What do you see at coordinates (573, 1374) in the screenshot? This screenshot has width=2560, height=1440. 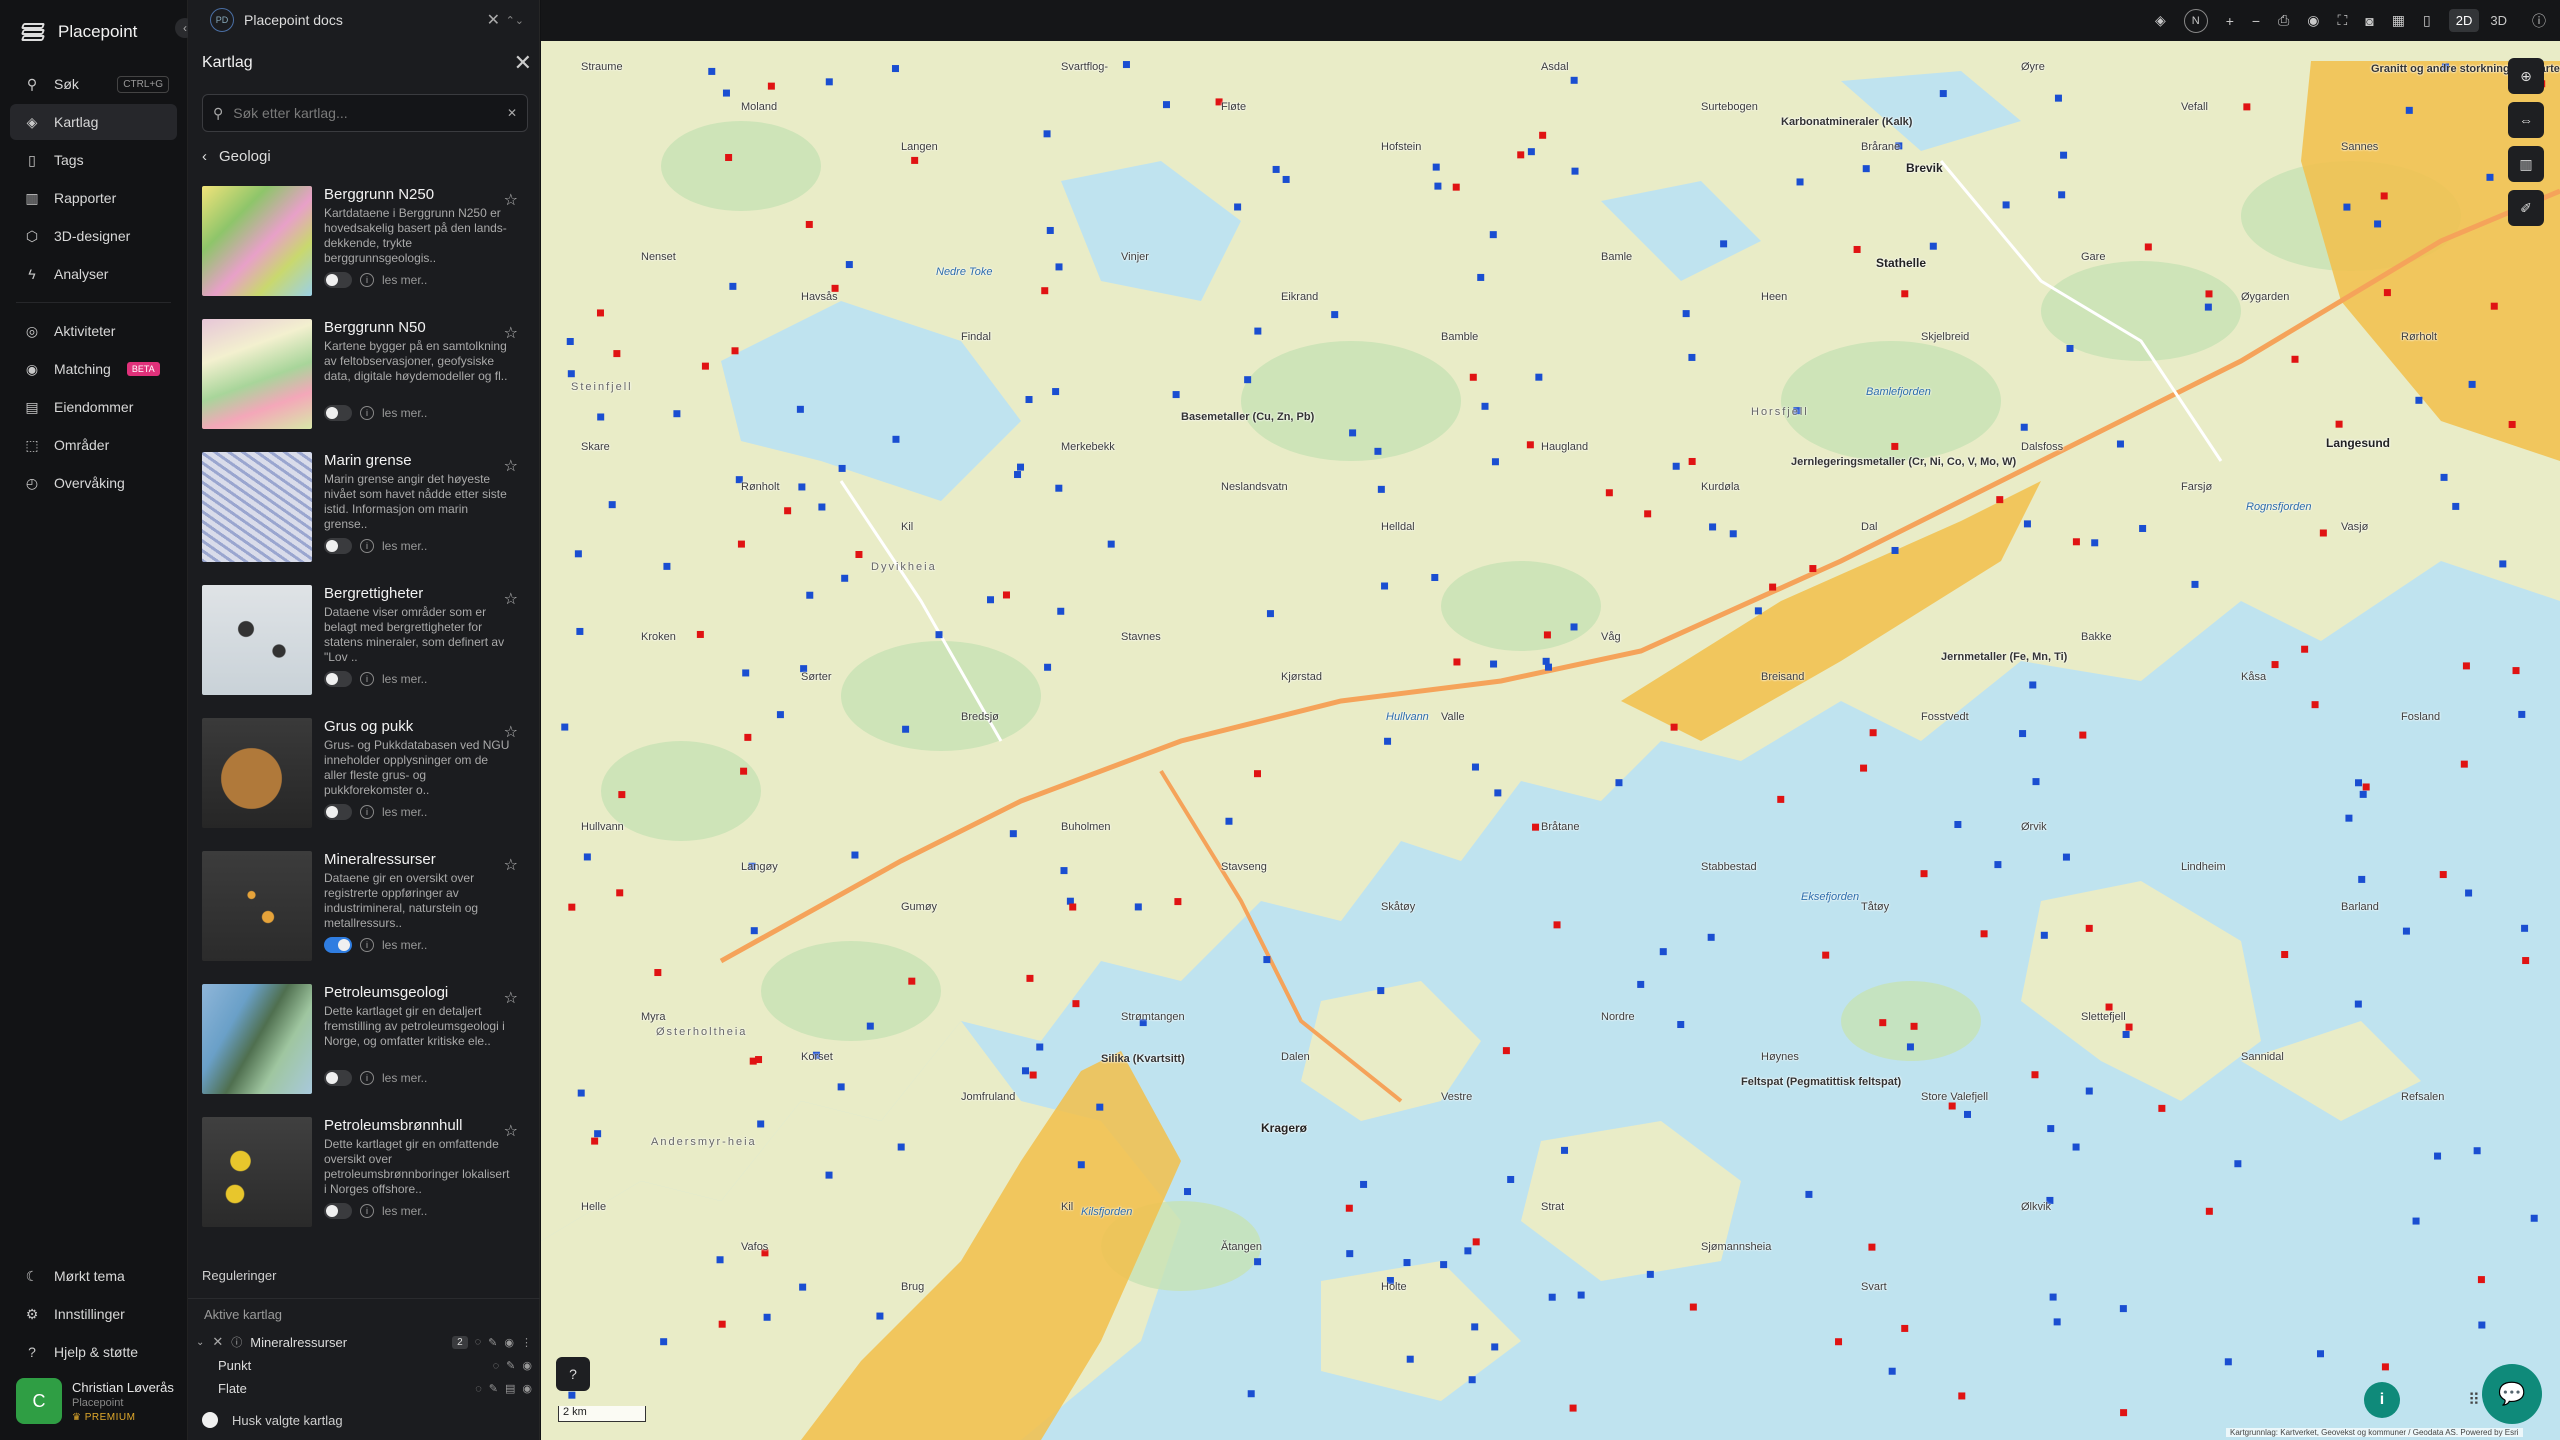 I see `map-help-icon: ?` at bounding box center [573, 1374].